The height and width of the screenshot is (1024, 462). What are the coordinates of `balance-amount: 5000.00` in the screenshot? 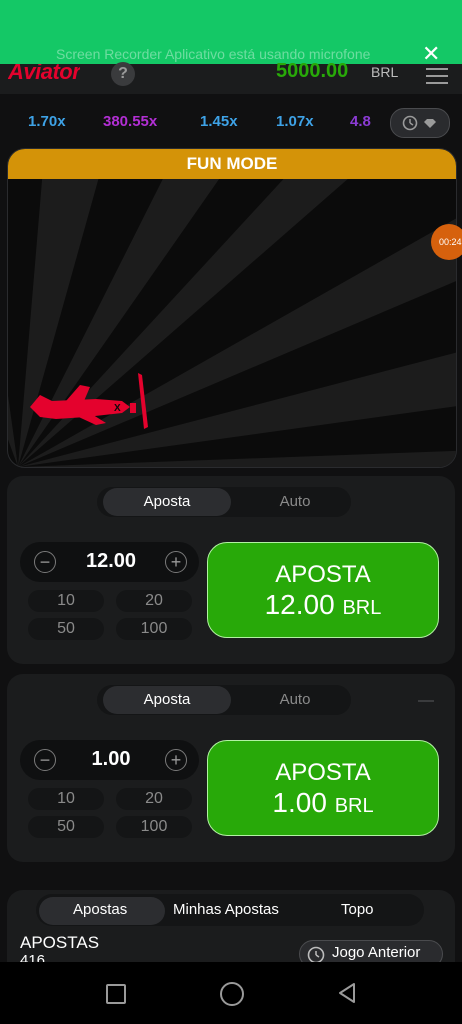 It's located at (312, 71).